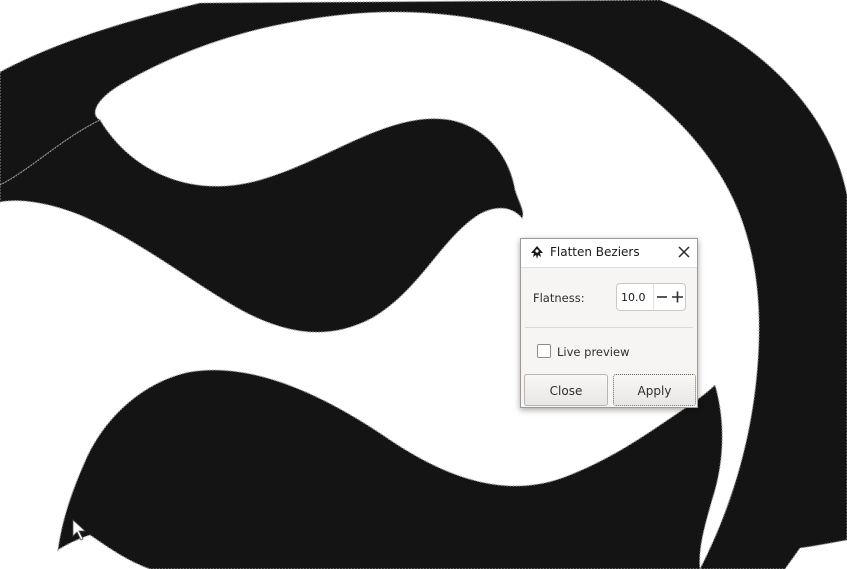  Describe the element at coordinates (544, 351) in the screenshot. I see `live-preview-checkbox` at that location.